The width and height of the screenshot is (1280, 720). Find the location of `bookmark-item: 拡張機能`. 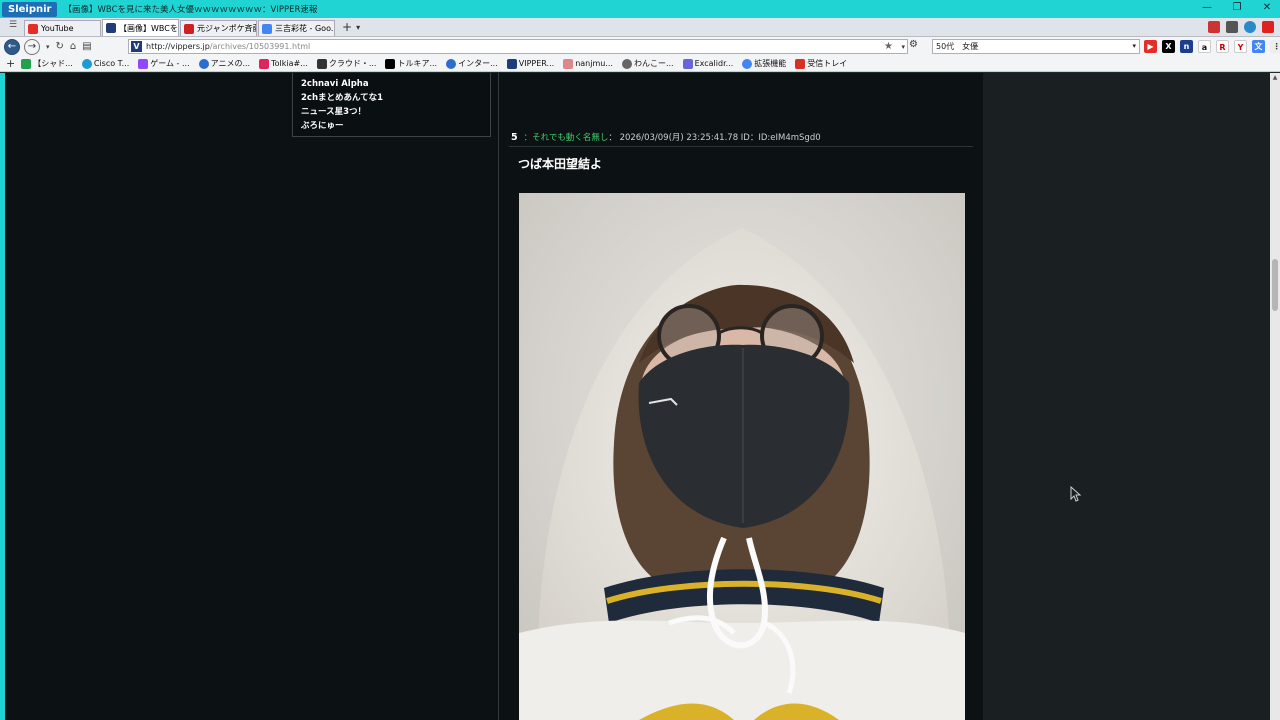

bookmark-item: 拡張機能 is located at coordinates (764, 63).